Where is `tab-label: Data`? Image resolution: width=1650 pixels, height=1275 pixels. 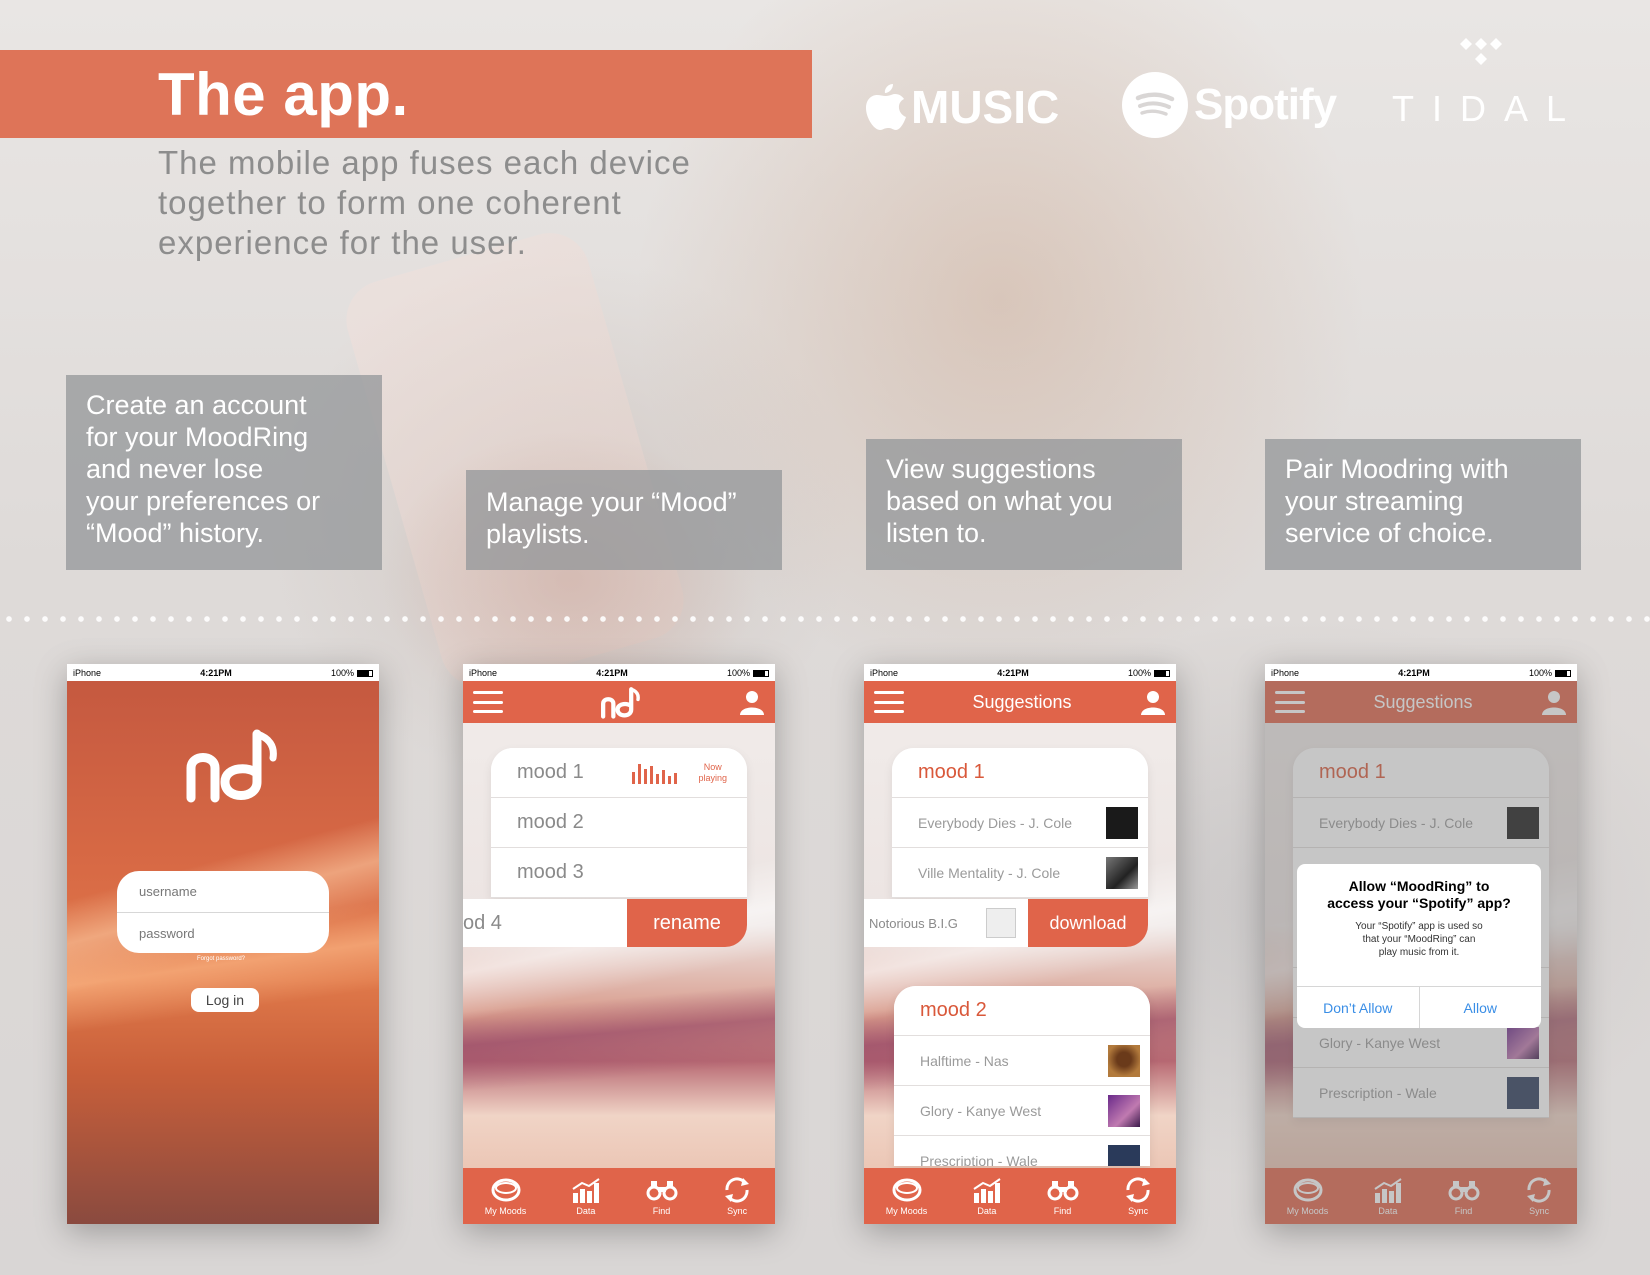 tab-label: Data is located at coordinates (987, 1210).